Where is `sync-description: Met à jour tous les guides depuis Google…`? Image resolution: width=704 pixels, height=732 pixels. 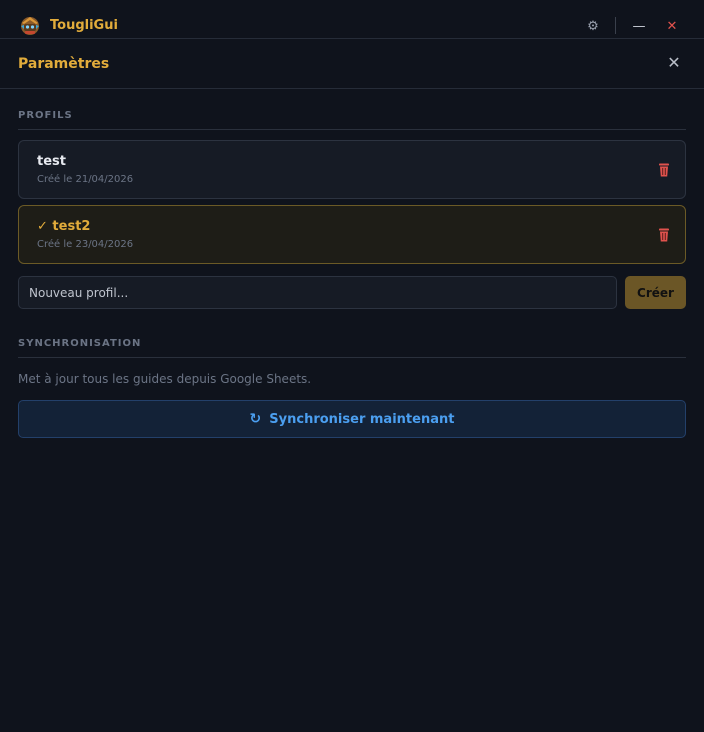 sync-description: Met à jour tous les guides depuis Google… is located at coordinates (165, 379).